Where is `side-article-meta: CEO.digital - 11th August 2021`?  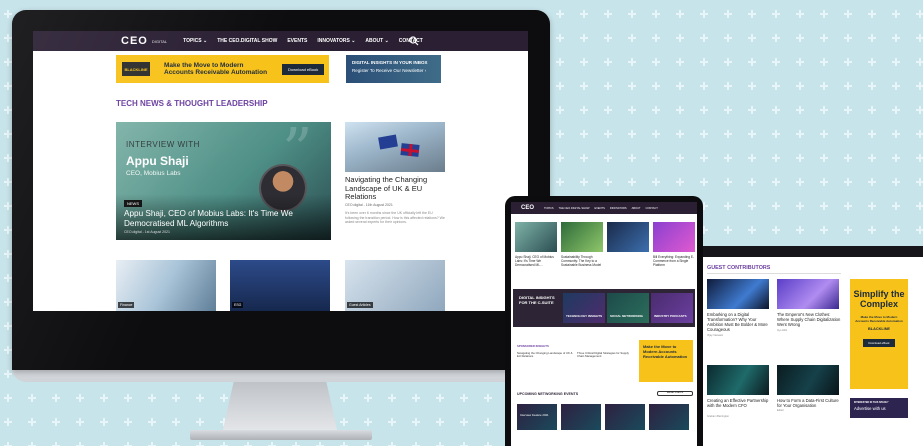 side-article-meta: CEO.digital - 11th August 2021 is located at coordinates (369, 205).